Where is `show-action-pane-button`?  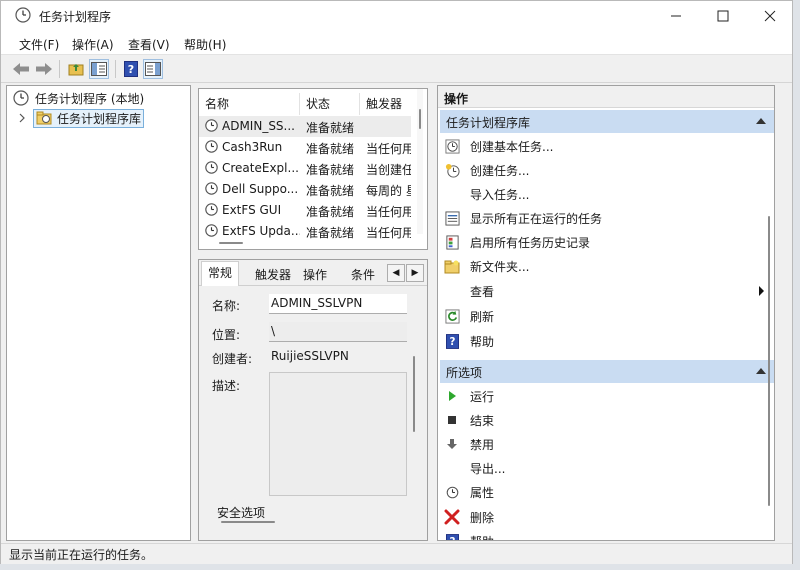
show-action-pane-button is located at coordinates (153, 69).